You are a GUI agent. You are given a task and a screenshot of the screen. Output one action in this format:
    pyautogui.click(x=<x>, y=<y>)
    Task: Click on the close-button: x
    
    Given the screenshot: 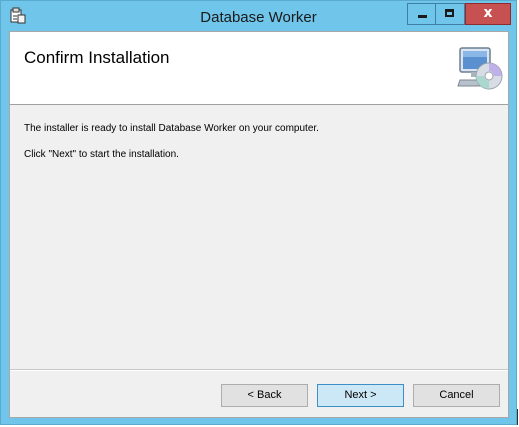 What is the action you would take?
    pyautogui.click(x=488, y=14)
    